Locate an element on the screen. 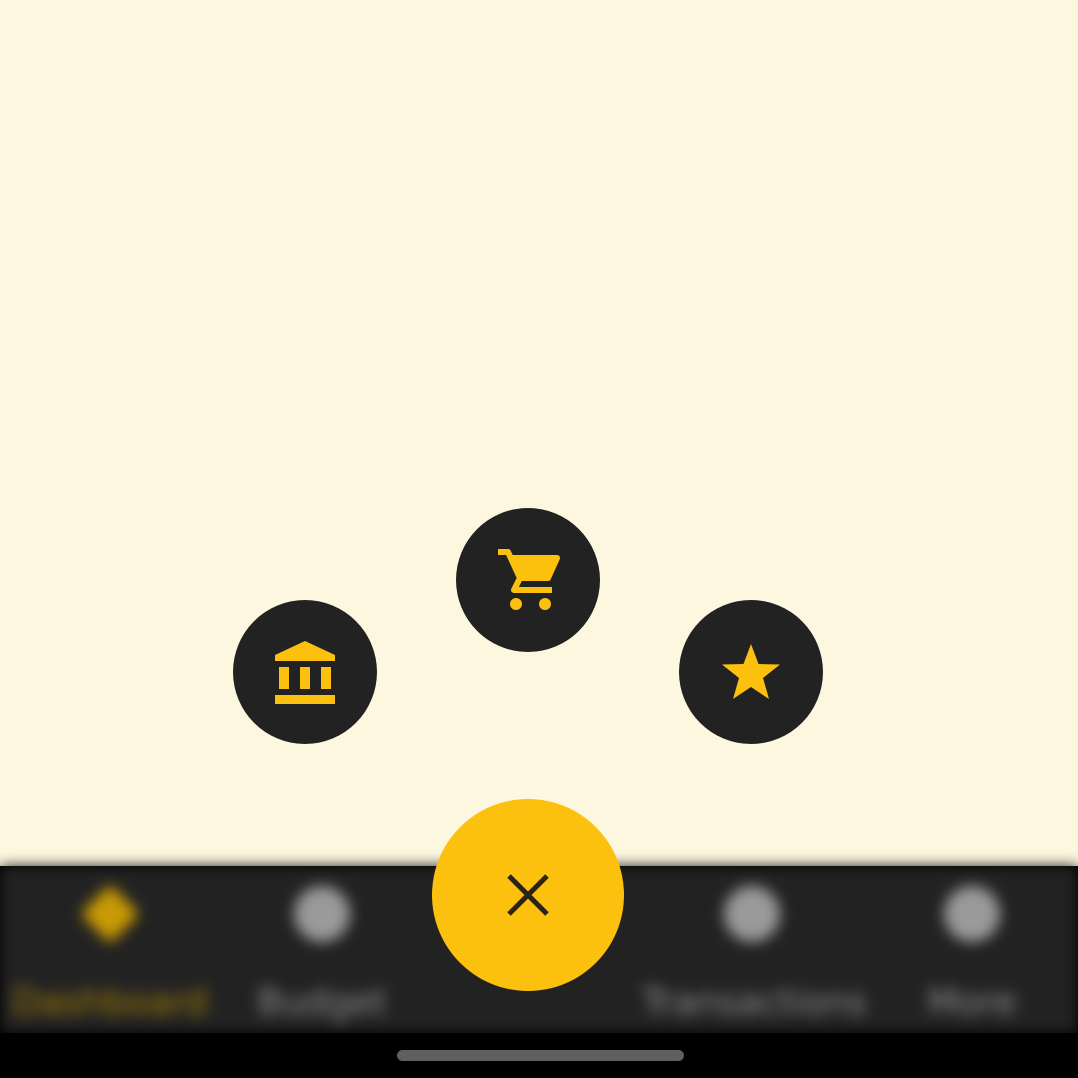 This screenshot has height=1078, width=1078. home-indicator is located at coordinates (540, 1055).